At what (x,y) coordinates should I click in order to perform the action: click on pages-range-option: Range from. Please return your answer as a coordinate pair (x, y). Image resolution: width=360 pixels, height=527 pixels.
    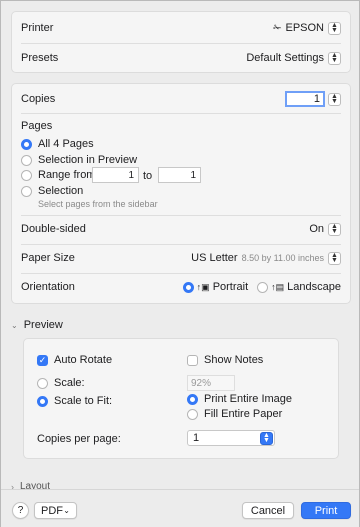
    Looking at the image, I should click on (58, 175).